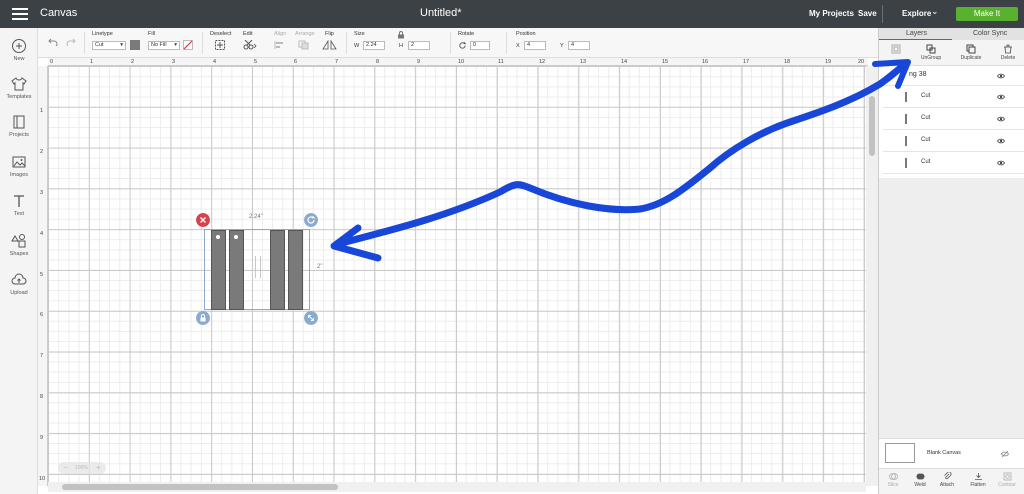  I want to click on zoom-level: 100%, so click(81, 468).